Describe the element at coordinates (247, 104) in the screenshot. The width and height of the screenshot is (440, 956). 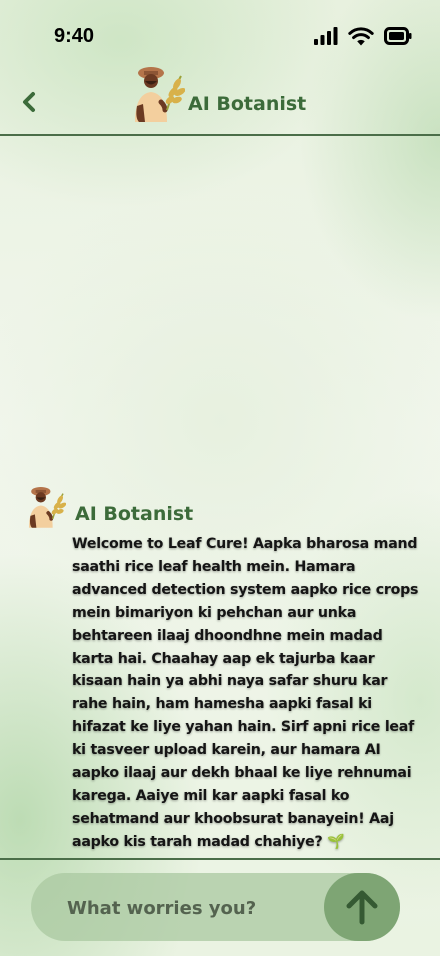
I see `header-title: AI Botanist` at that location.